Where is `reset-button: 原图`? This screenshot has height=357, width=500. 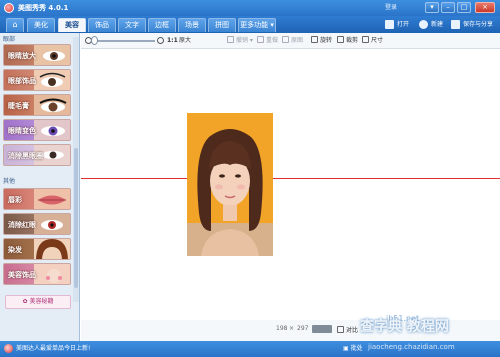 reset-button: 原图 is located at coordinates (292, 41).